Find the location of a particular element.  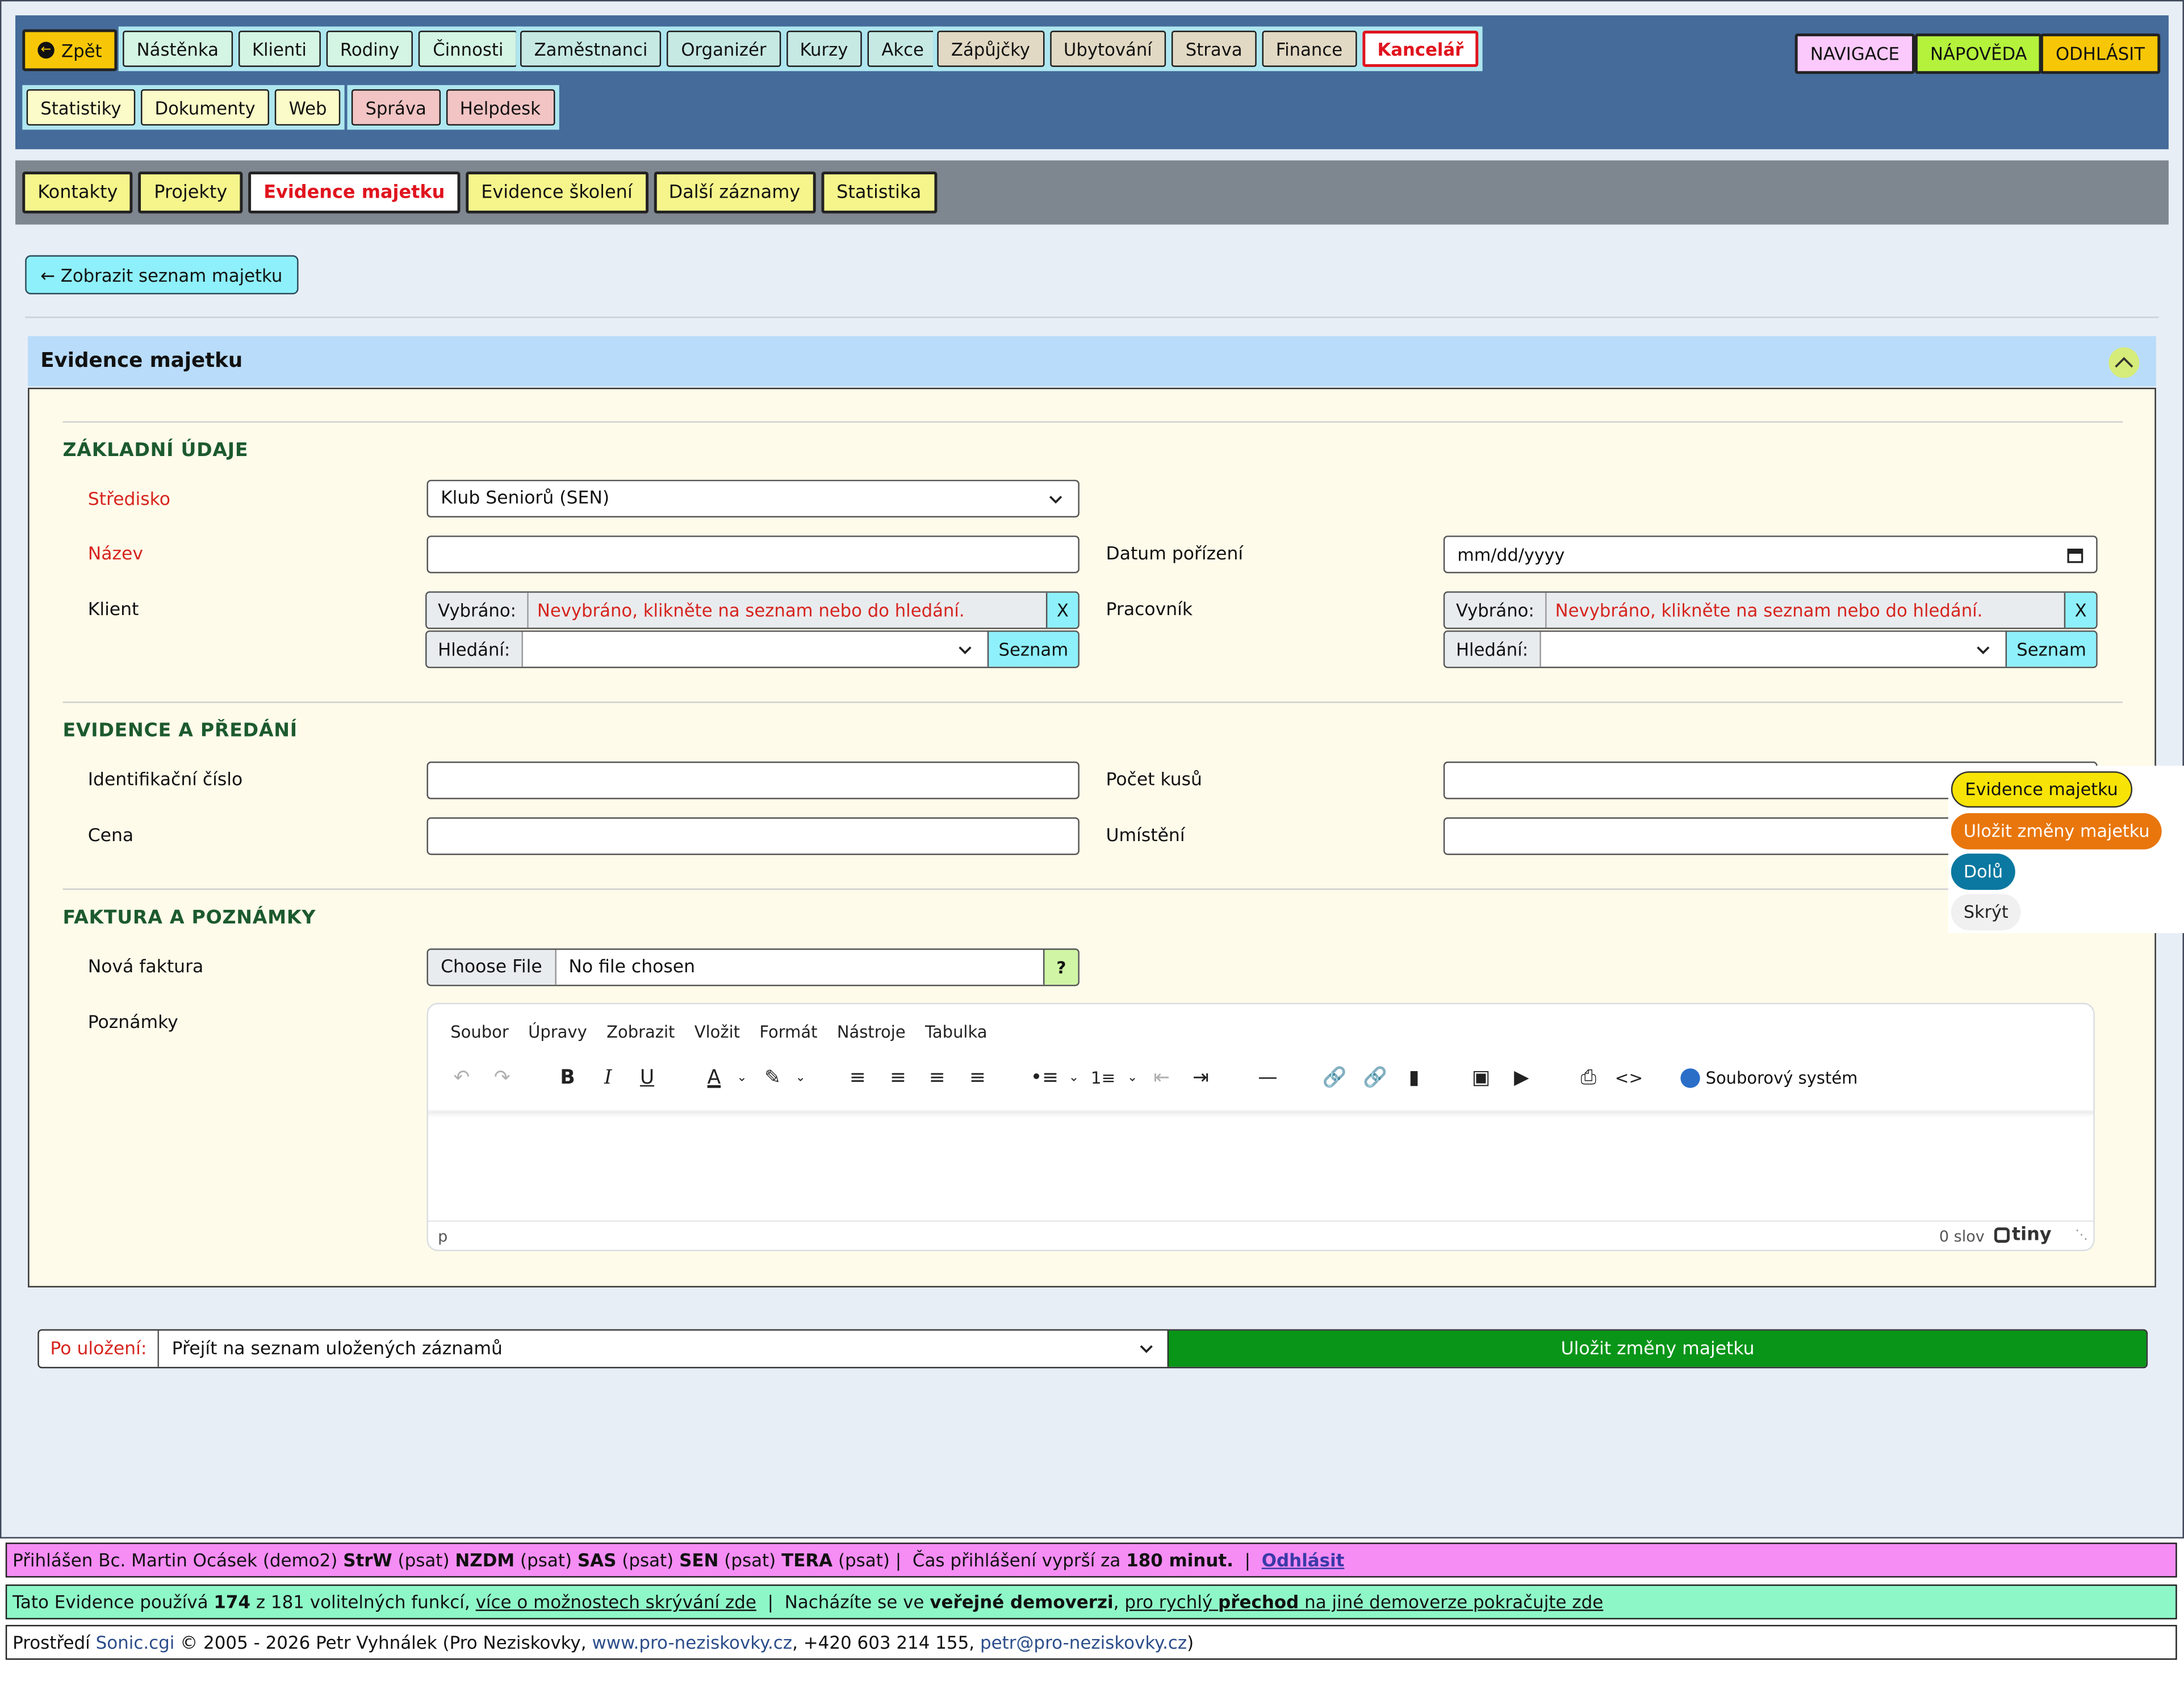

save-button: Uložit změny majetku is located at coordinates (1658, 1348).